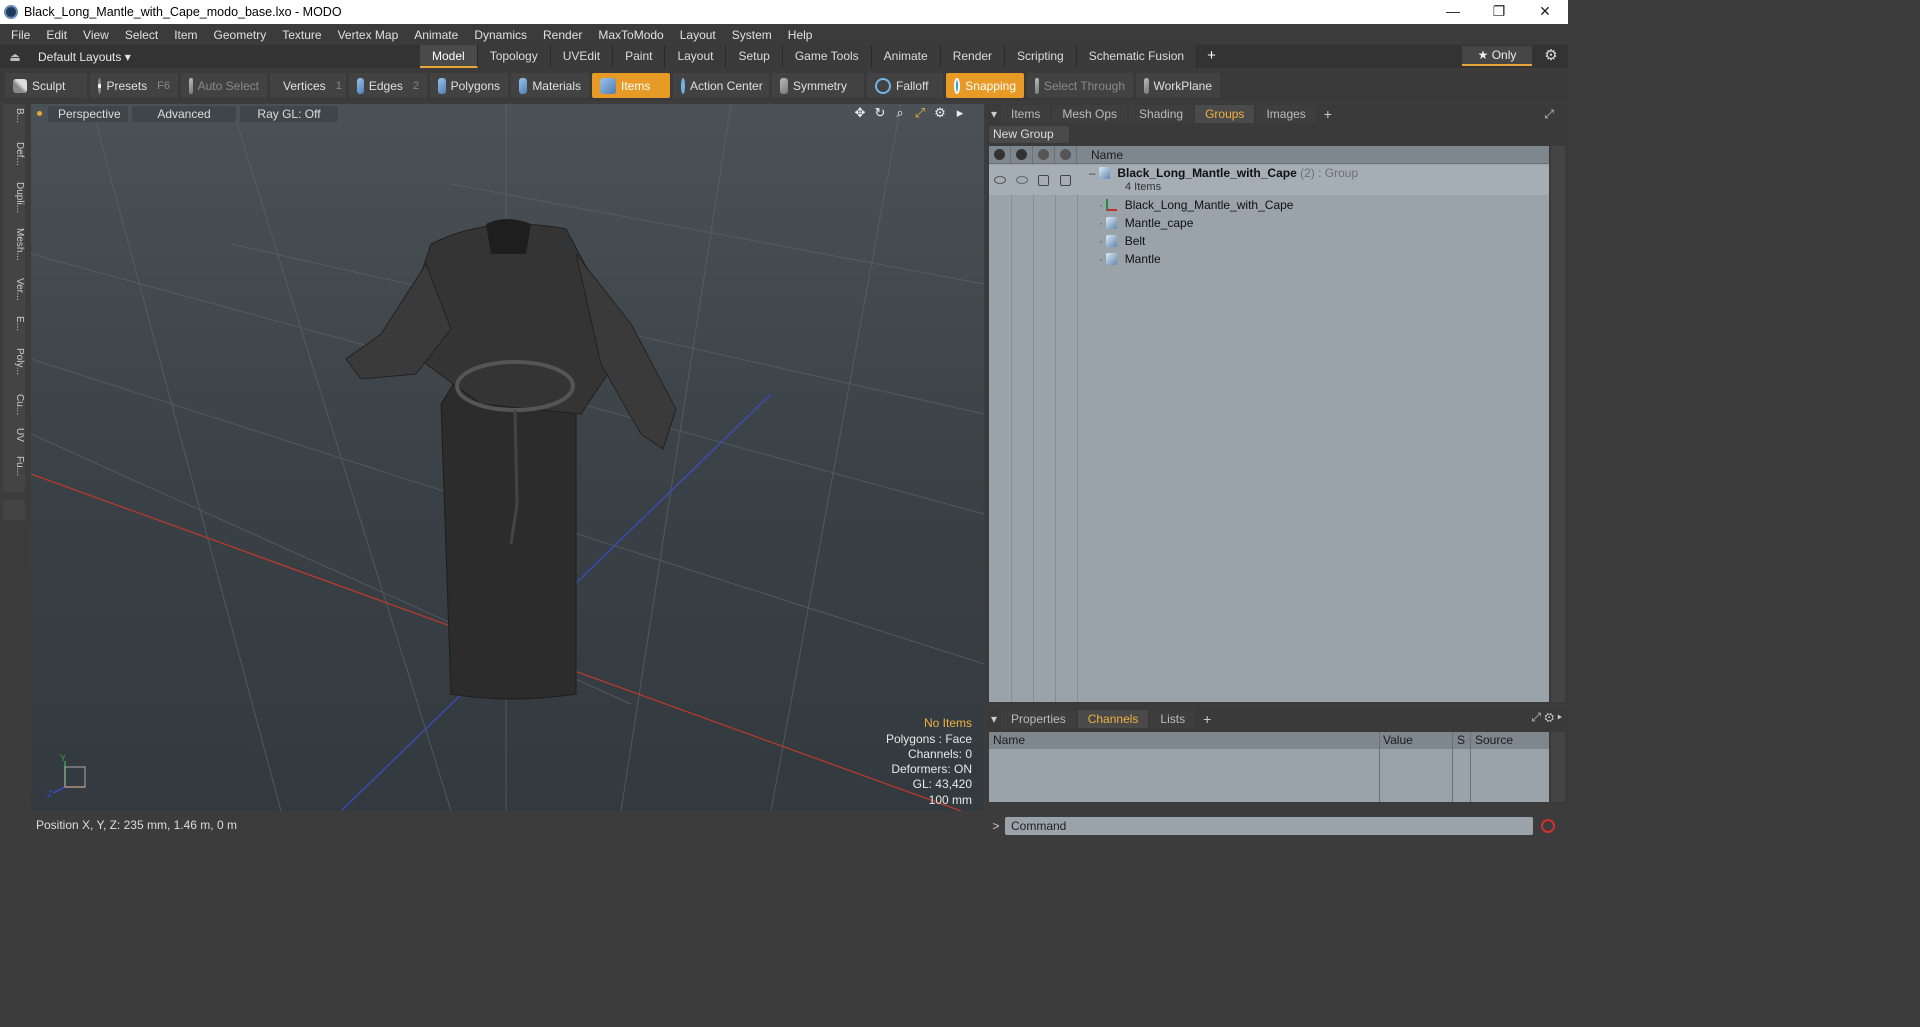  Describe the element at coordinates (224, 85) in the screenshot. I see `auto-select-button: Auto Select` at that location.